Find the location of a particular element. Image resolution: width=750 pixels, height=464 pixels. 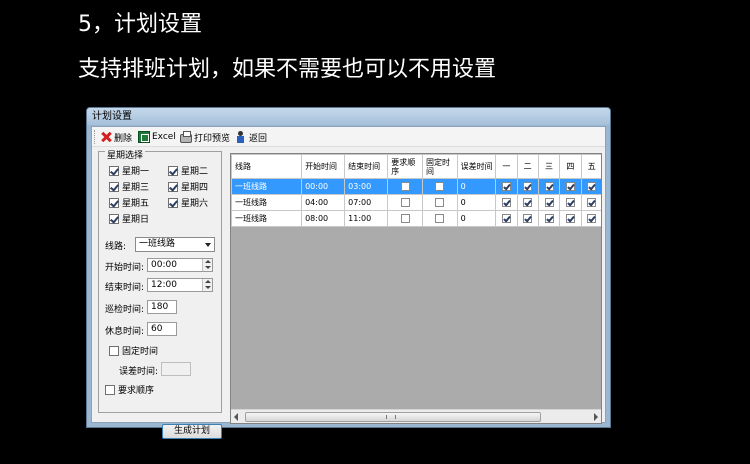

cell-end: 11:00 is located at coordinates (366, 218).